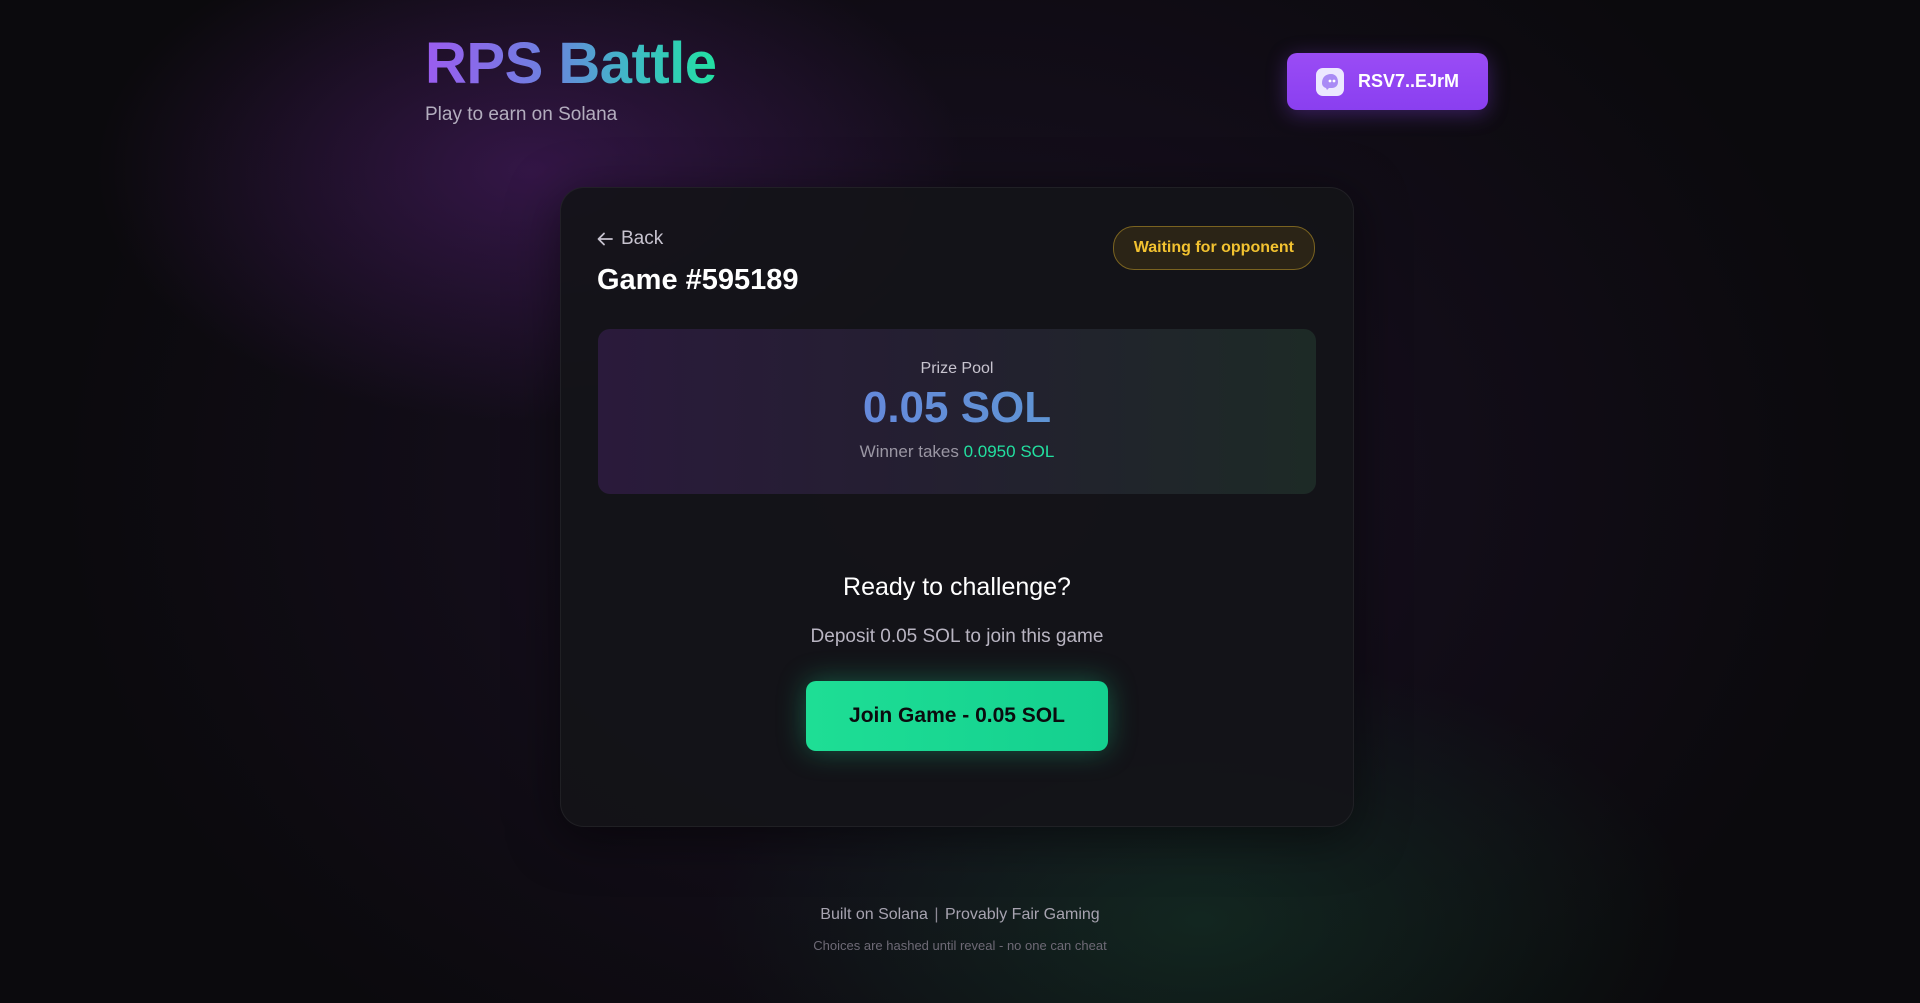 Image resolution: width=1920 pixels, height=1003 pixels. I want to click on winner-takes-amount: 0.0950 SOL, so click(1009, 451).